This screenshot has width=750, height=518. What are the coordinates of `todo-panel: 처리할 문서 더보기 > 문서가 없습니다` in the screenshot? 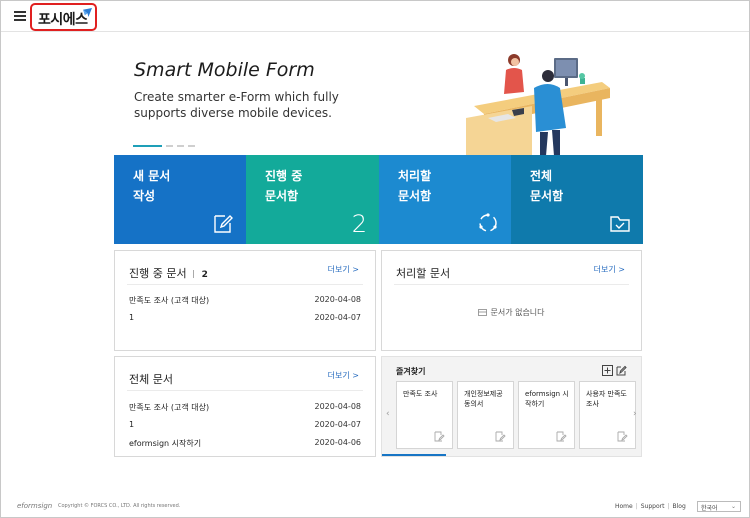 It's located at (511, 300).